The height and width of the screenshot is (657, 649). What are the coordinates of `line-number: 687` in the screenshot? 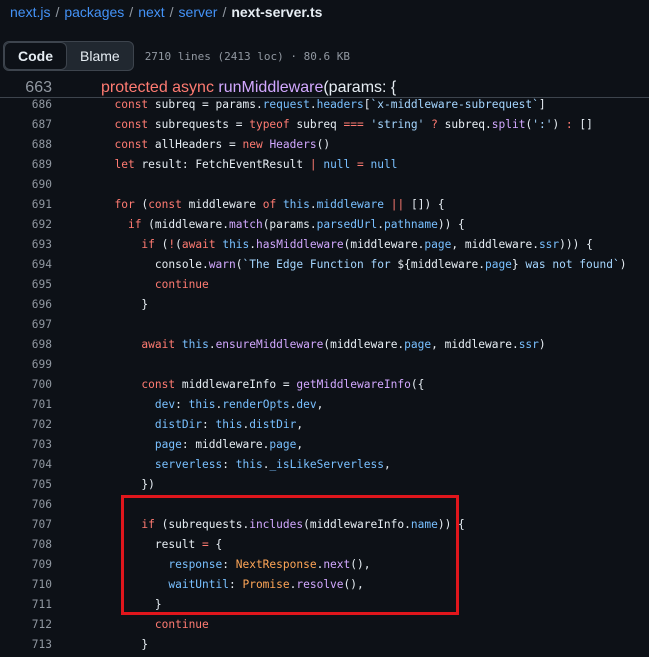 It's located at (32, 125).